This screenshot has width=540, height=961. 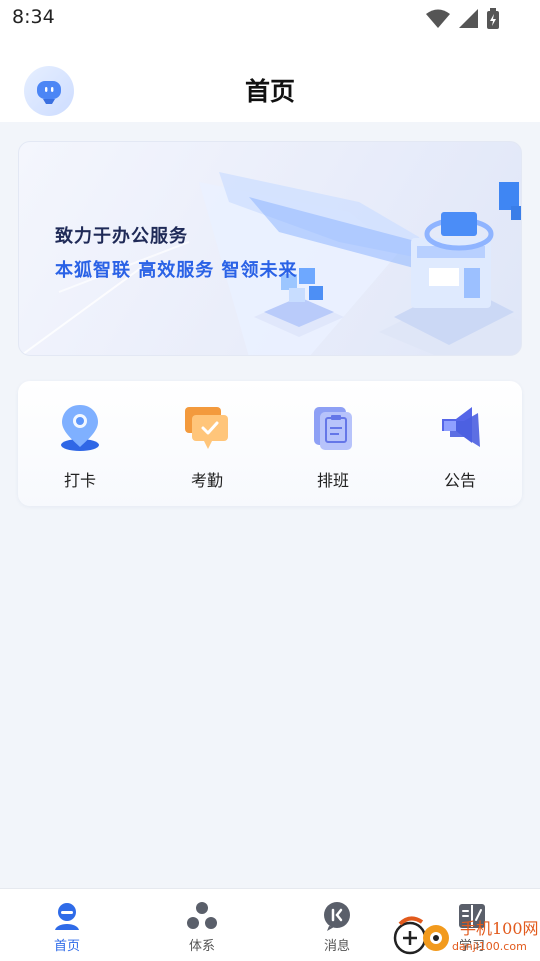 I want to click on watermark-name: 手机100网, so click(x=499, y=928).